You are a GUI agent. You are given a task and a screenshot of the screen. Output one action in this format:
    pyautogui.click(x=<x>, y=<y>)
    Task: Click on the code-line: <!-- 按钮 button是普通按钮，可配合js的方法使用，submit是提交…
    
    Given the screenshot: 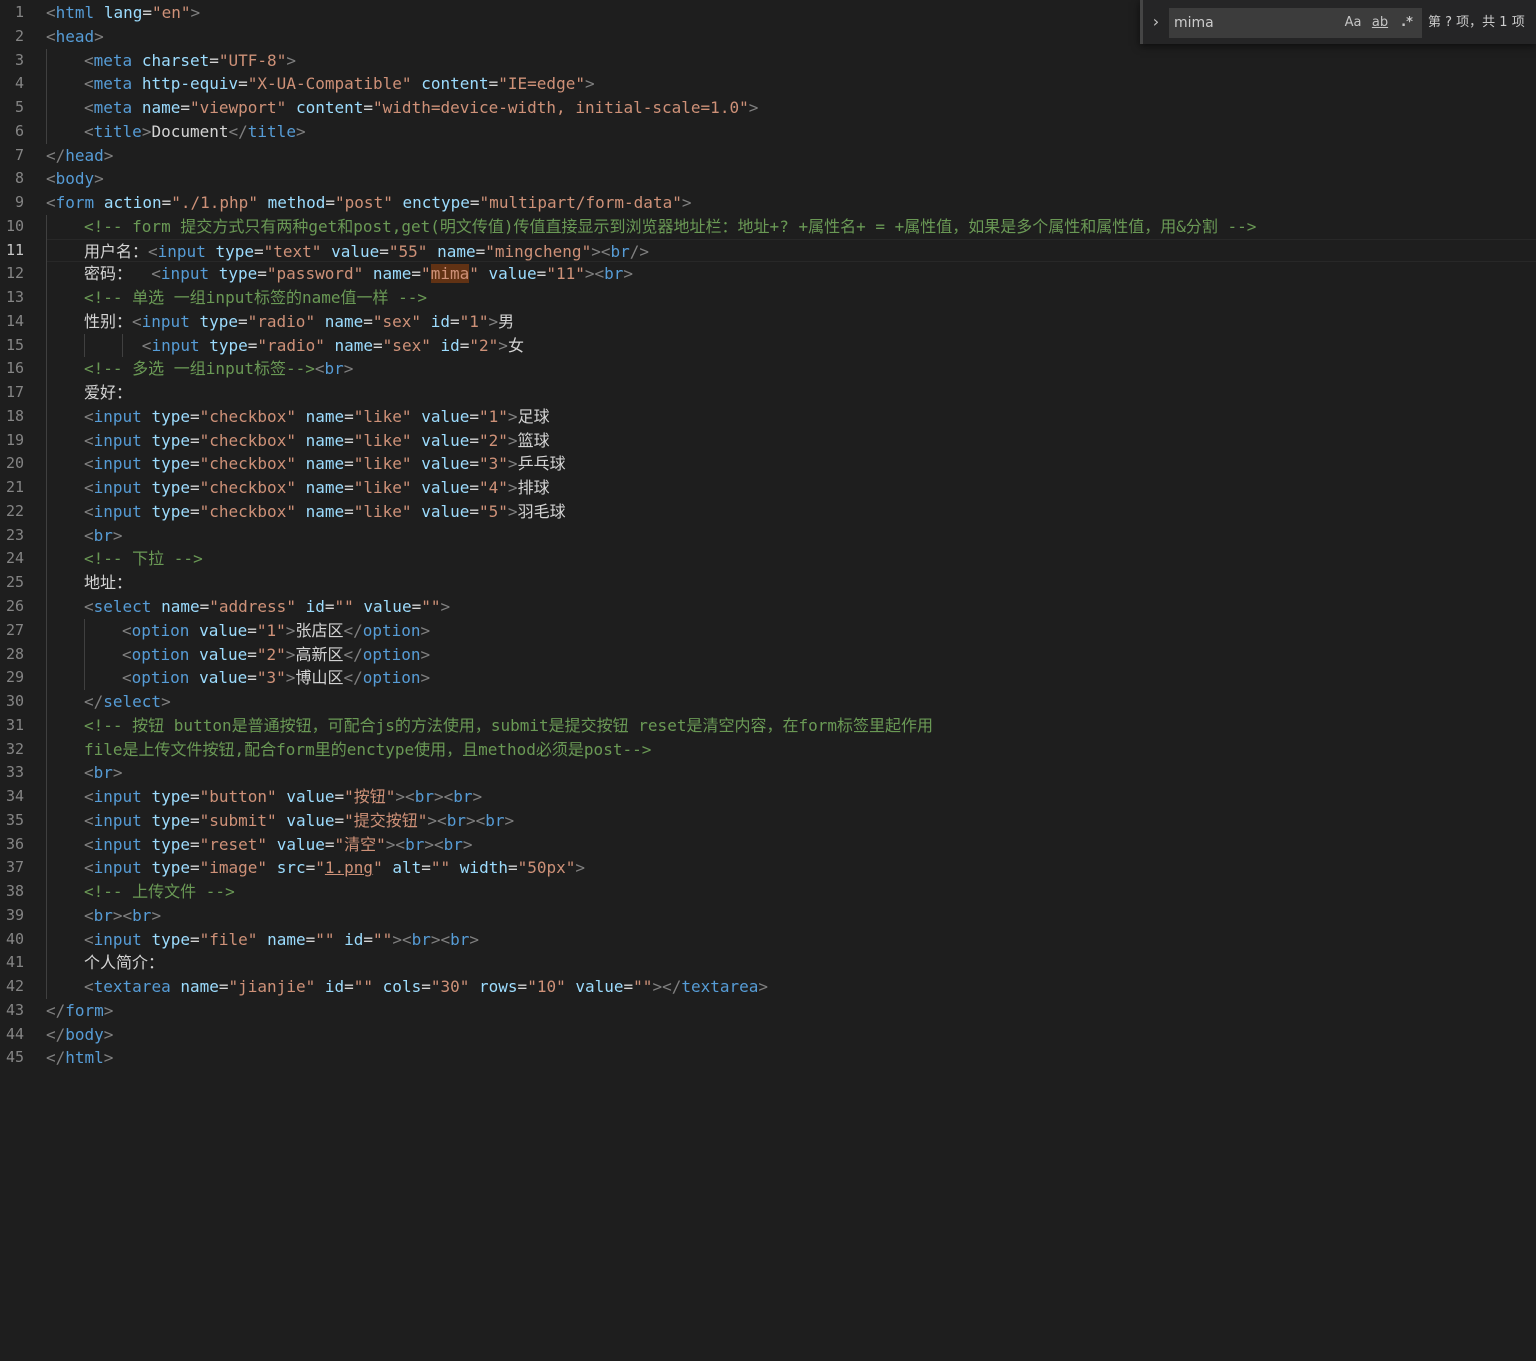 What is the action you would take?
    pyautogui.click(x=791, y=726)
    